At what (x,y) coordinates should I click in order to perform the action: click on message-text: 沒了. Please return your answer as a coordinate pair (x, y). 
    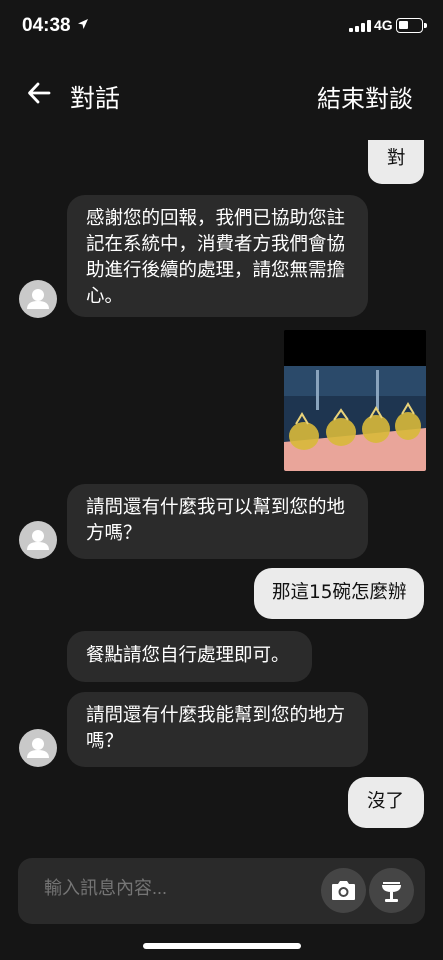
    Looking at the image, I should click on (386, 801).